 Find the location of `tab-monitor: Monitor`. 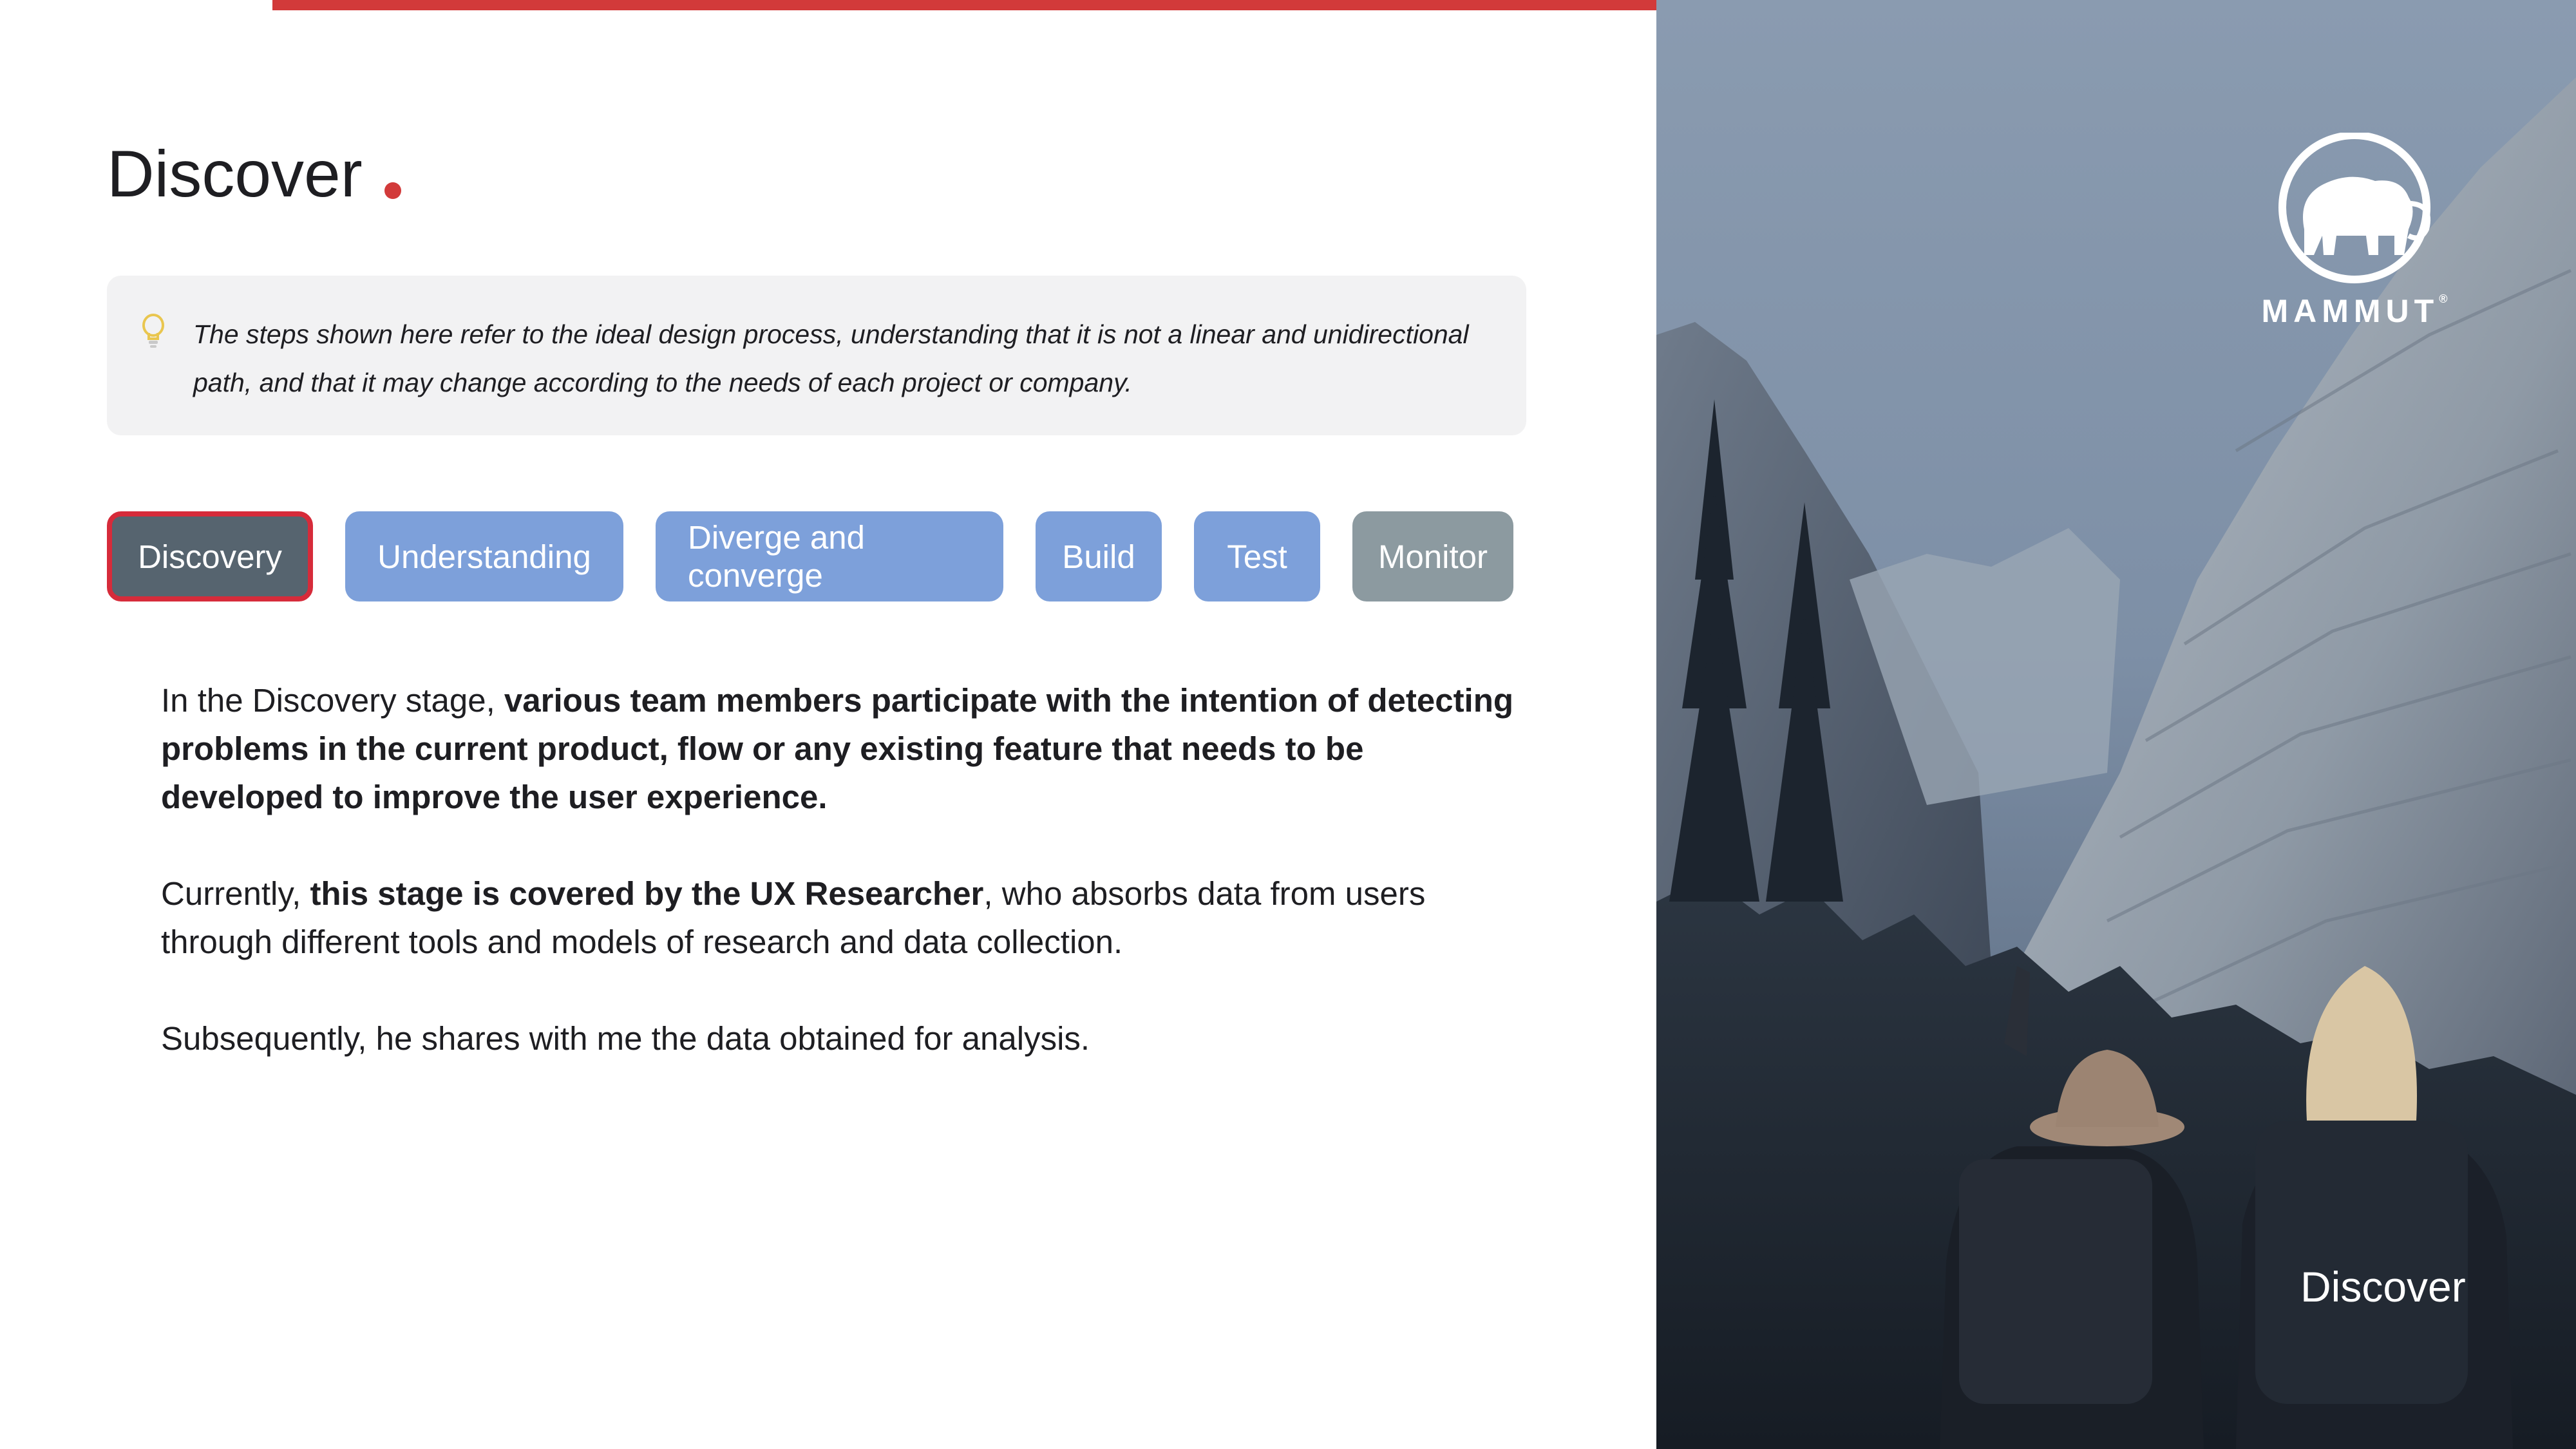

tab-monitor: Monitor is located at coordinates (1432, 556).